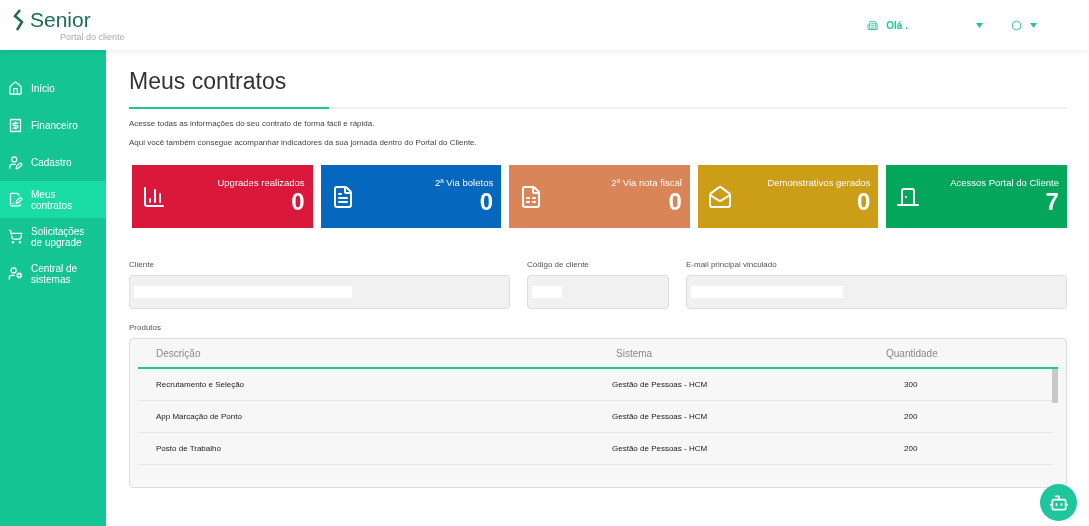 Image resolution: width=1089 pixels, height=526 pixels. I want to click on settings-icon, so click(1016, 25).